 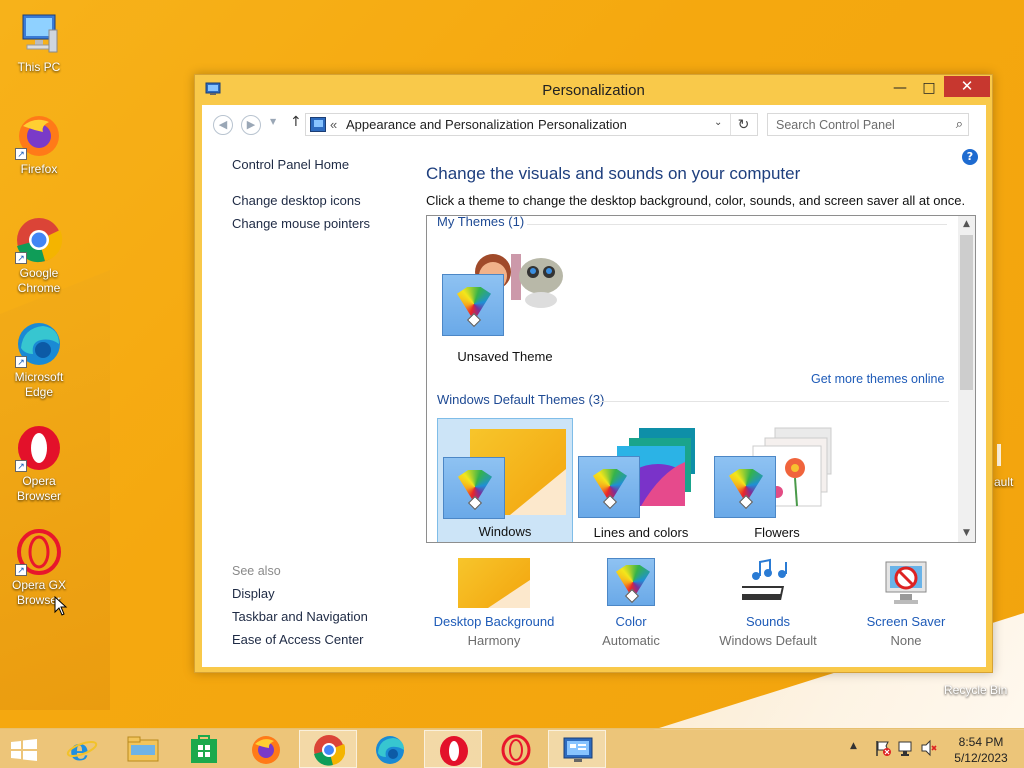 I want to click on setting-value: None, so click(x=906, y=640).